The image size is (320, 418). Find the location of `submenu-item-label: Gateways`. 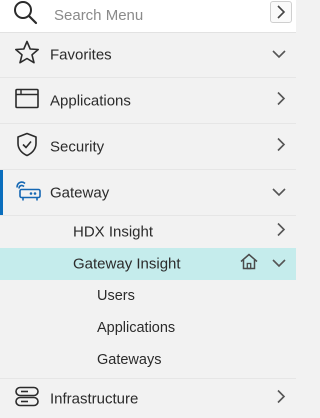

submenu-item-label: Gateways is located at coordinates (129, 360).